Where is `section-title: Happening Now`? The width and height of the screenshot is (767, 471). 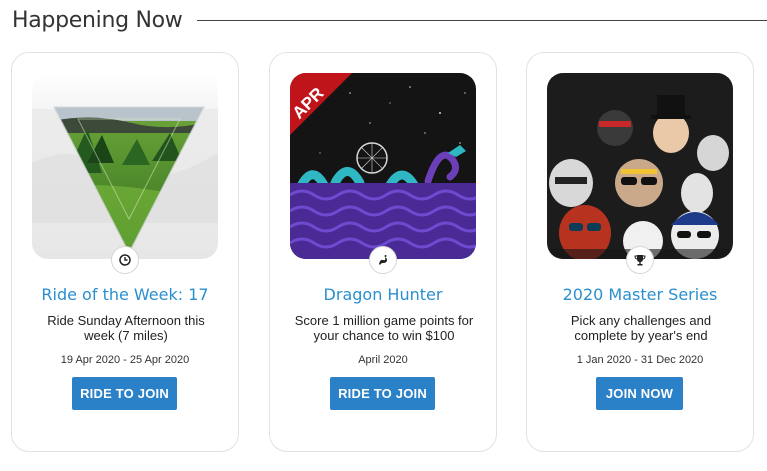 section-title: Happening Now is located at coordinates (97, 20).